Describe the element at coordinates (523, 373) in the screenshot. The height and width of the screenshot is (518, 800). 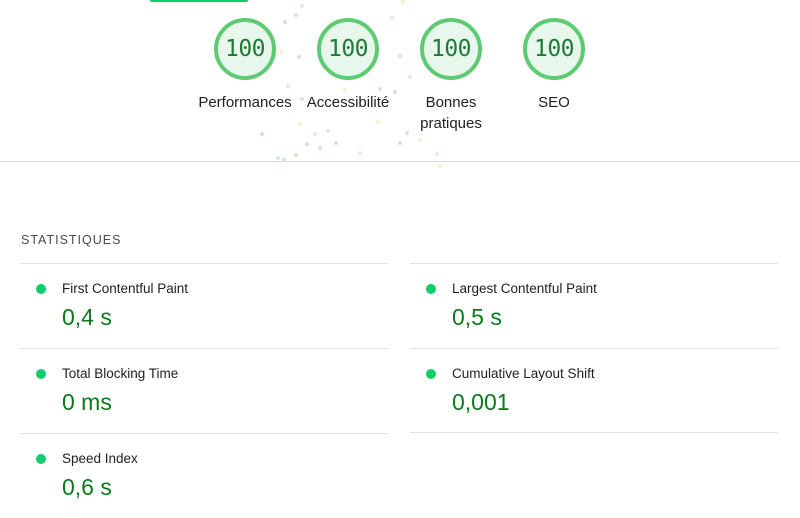
I see `metric-label: Cumulative Layout Shift` at that location.